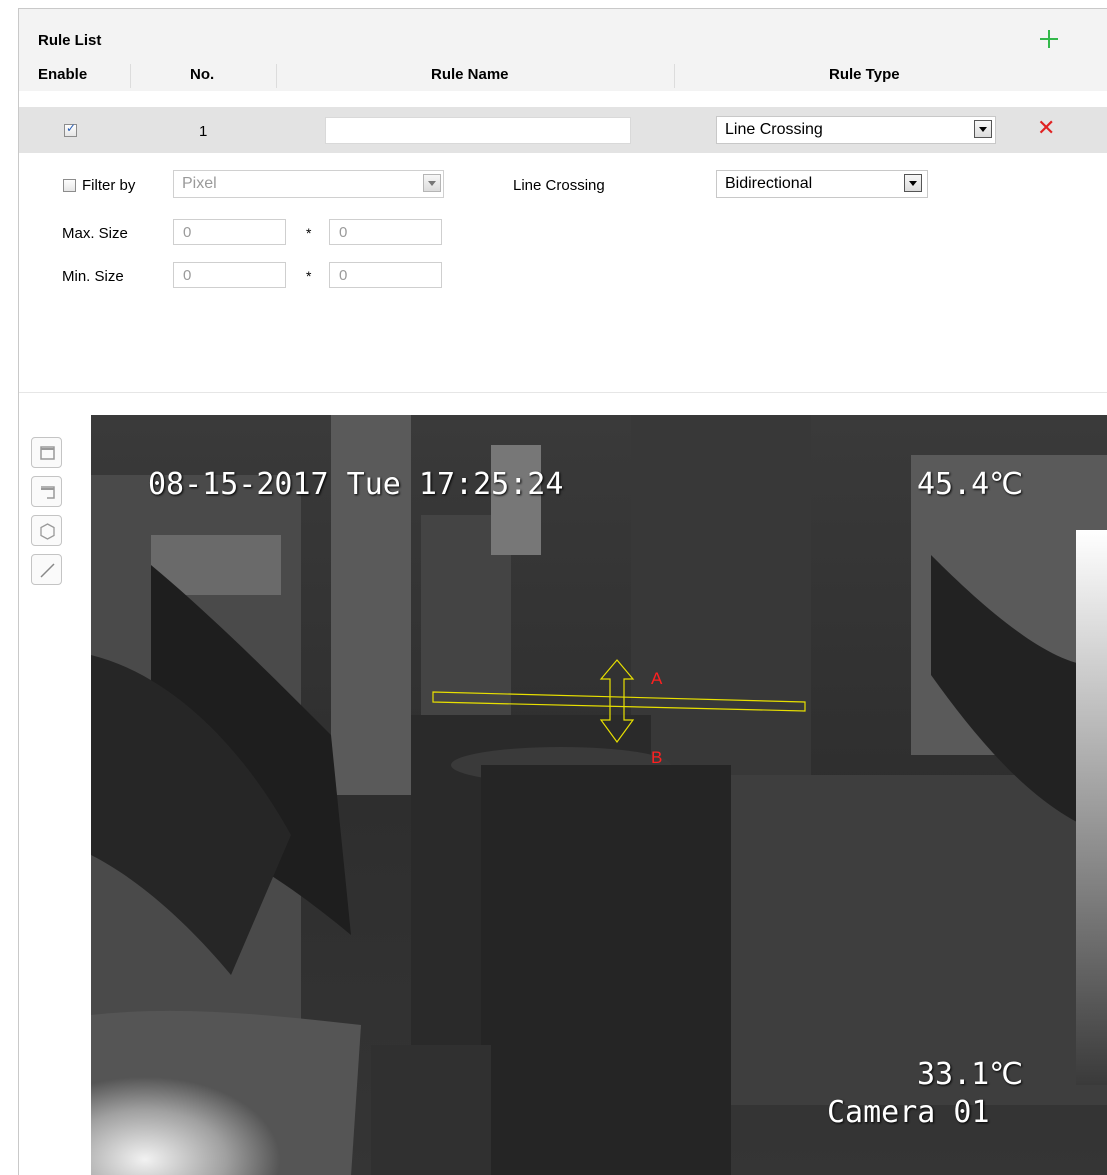 Image resolution: width=1107 pixels, height=1175 pixels. I want to click on rule-row: 1 Line Crossing ✕, so click(563, 130).